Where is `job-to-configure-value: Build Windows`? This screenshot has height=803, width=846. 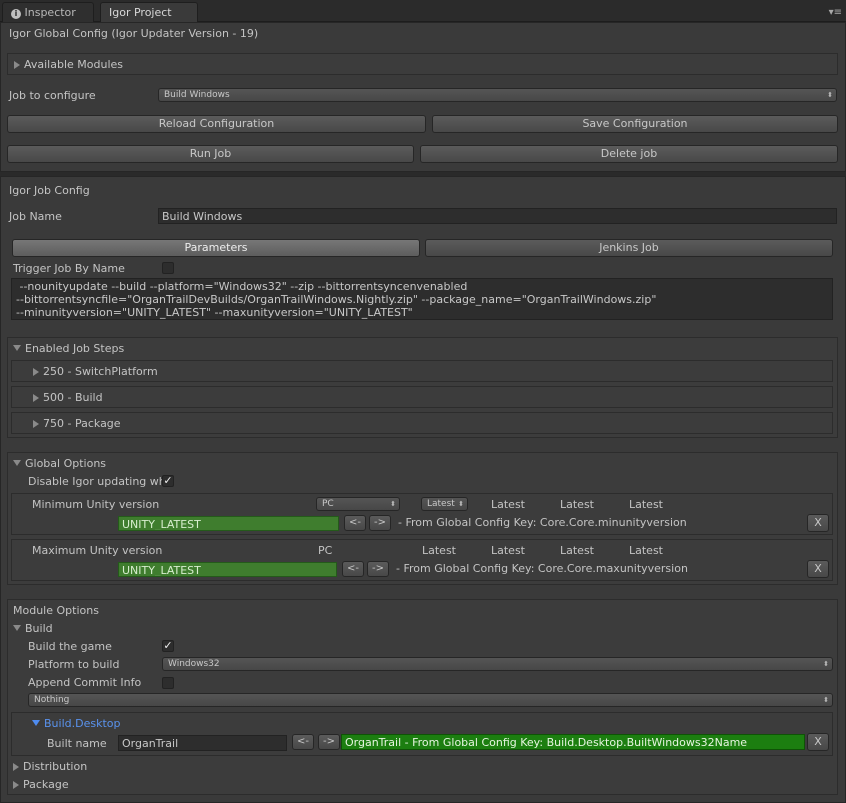
job-to-configure-value: Build Windows is located at coordinates (197, 95).